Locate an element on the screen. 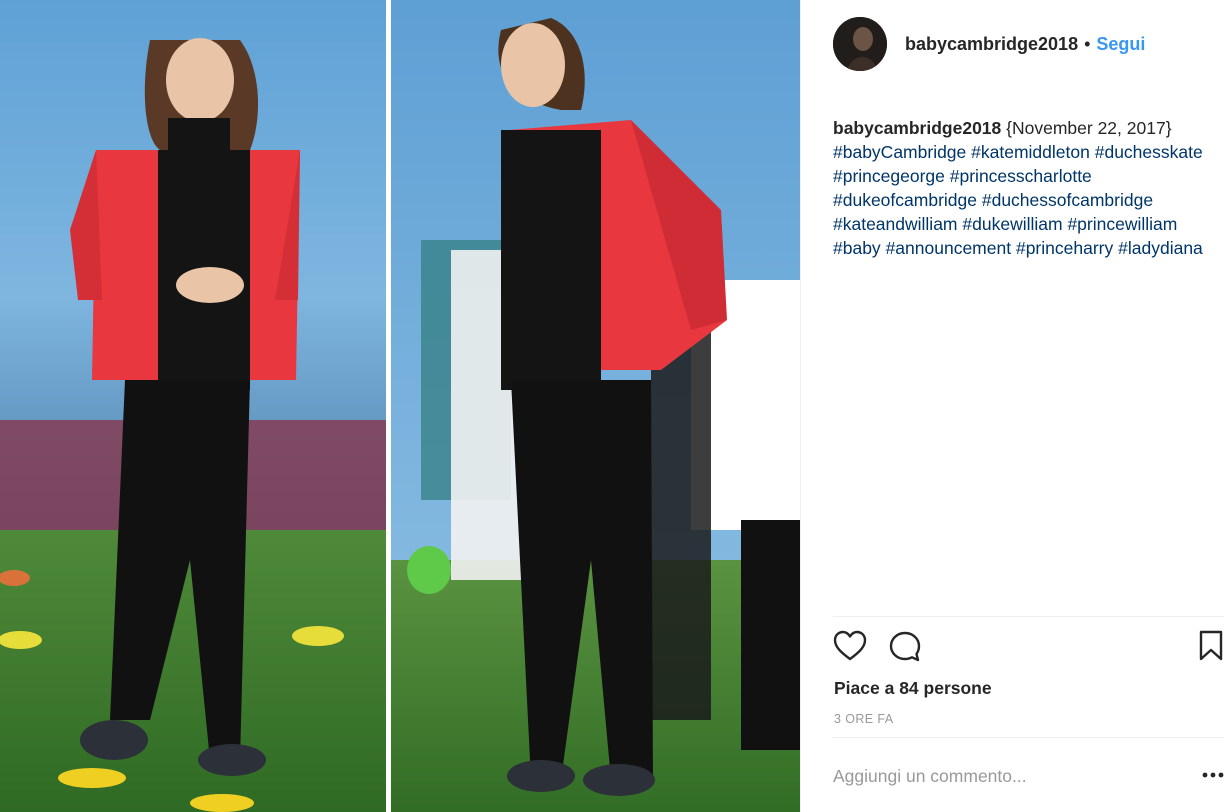 The image size is (1224, 812). hashtag-link: #ladydiana is located at coordinates (1160, 248).